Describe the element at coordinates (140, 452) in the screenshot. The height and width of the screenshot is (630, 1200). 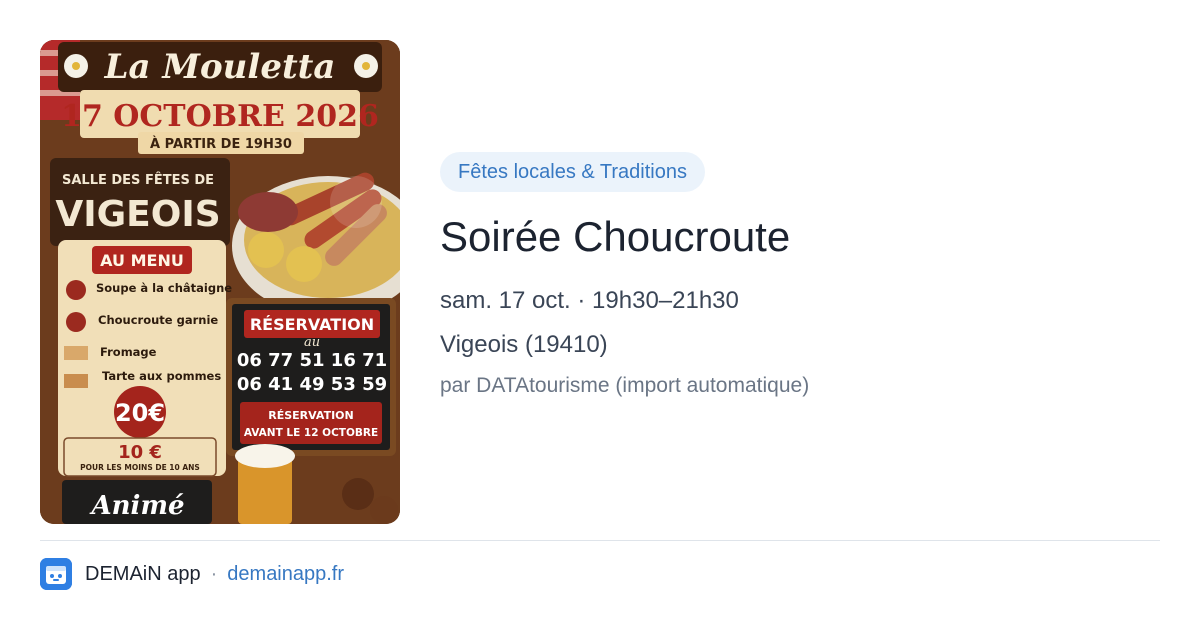
I see `poster-child-price: 10 €` at that location.